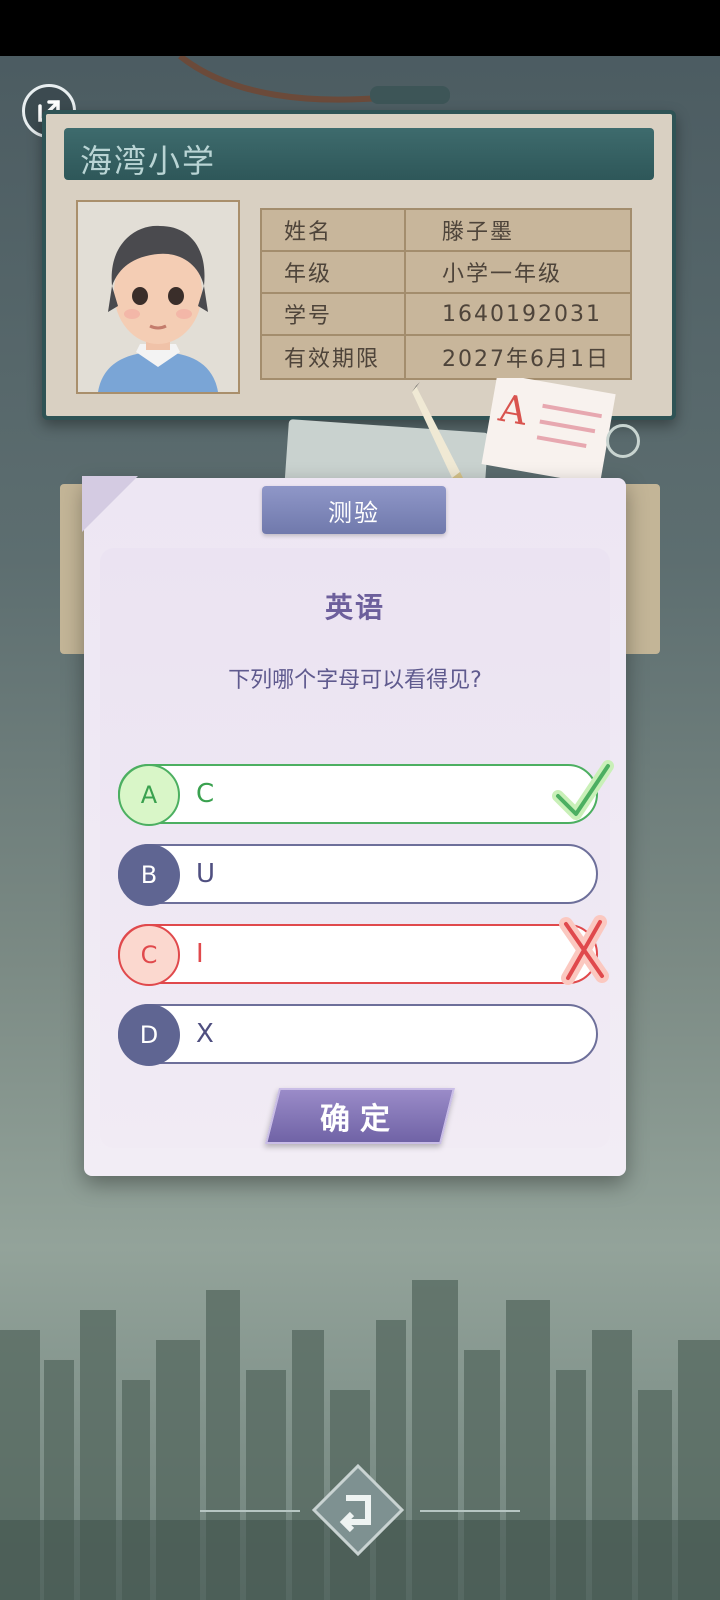  What do you see at coordinates (584, 950) in the screenshot?
I see `cross-icon` at bounding box center [584, 950].